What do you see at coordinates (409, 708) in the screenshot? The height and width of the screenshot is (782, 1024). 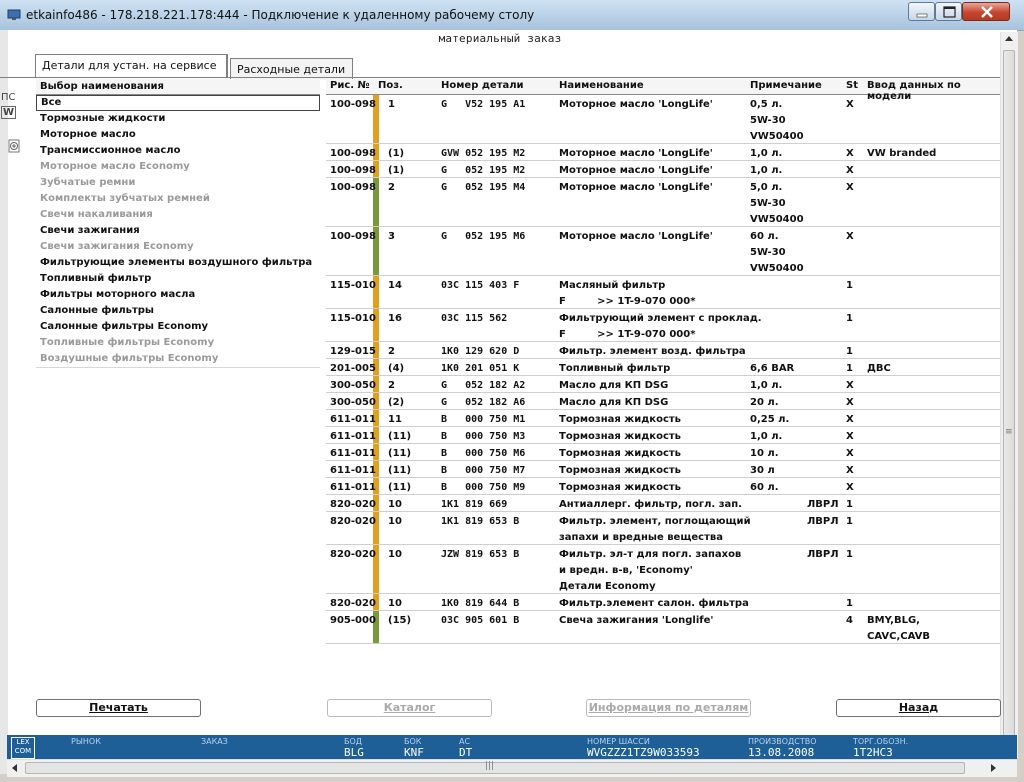 I see `catalog-button: Каталог` at bounding box center [409, 708].